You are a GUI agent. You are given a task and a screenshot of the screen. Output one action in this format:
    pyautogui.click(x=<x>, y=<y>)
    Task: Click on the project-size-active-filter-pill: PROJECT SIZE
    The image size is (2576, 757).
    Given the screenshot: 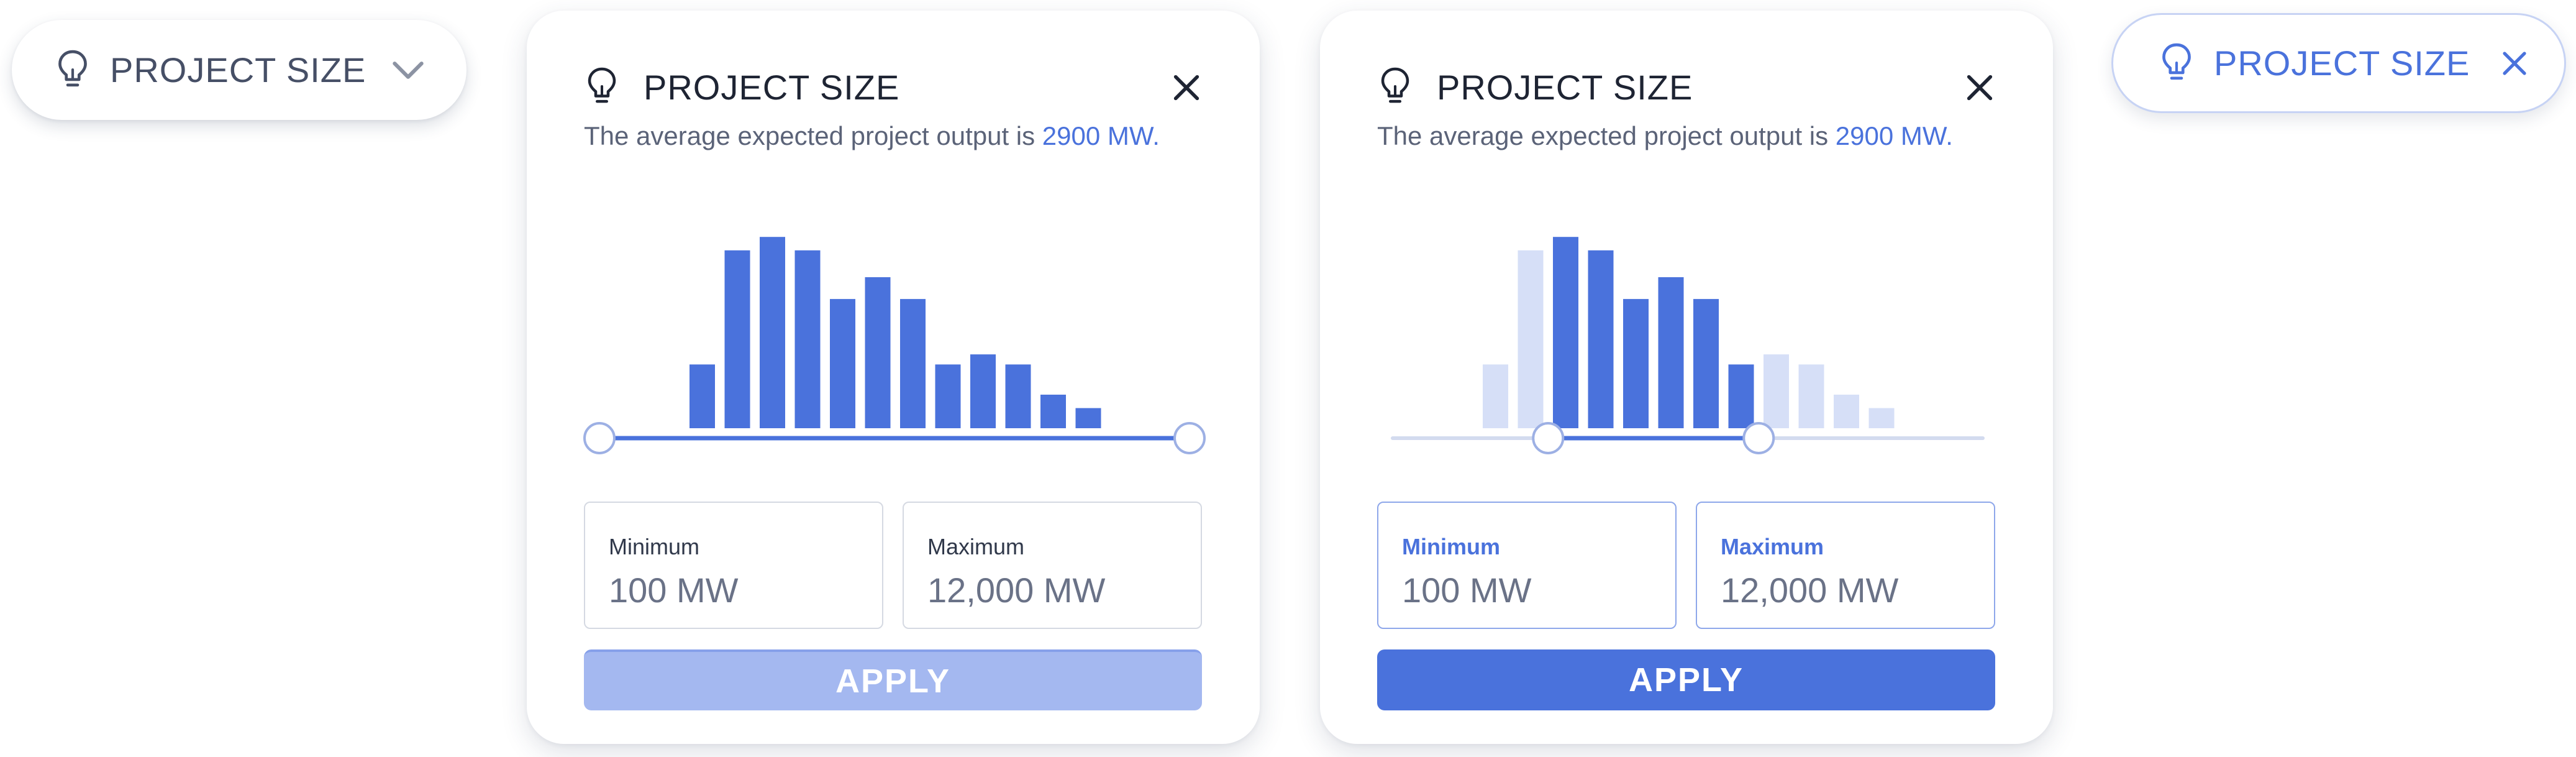 What is the action you would take?
    pyautogui.click(x=2338, y=63)
    